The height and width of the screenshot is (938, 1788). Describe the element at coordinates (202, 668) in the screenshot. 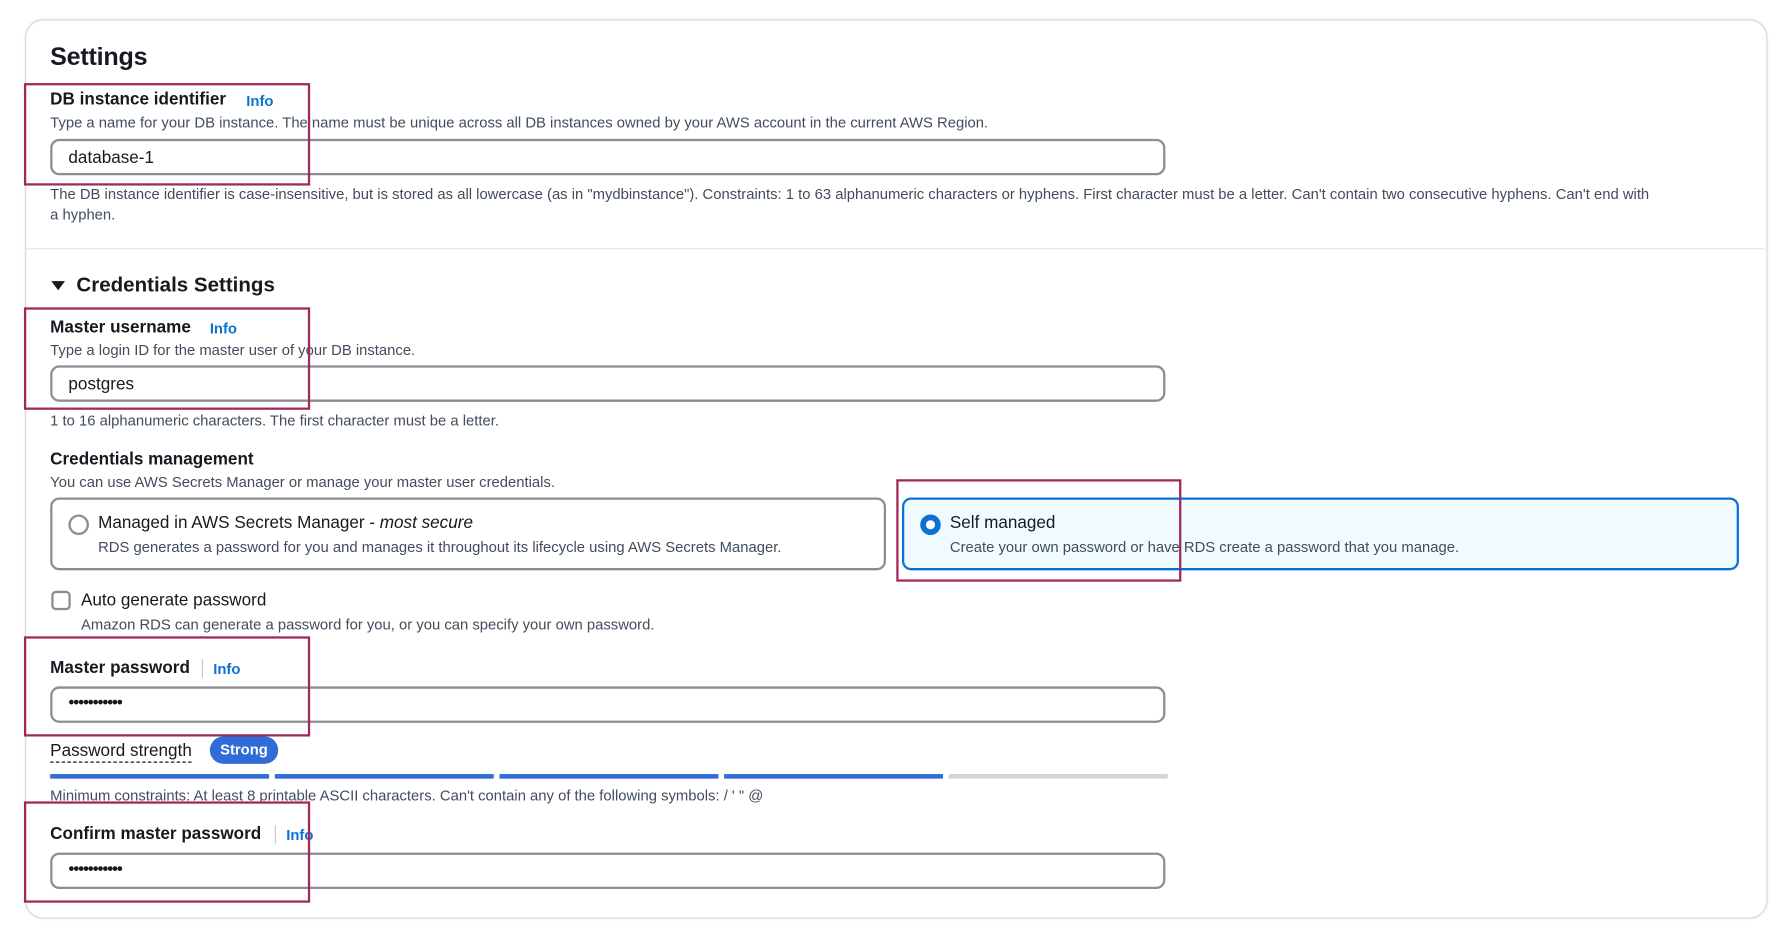

I see `master-password-separator` at that location.